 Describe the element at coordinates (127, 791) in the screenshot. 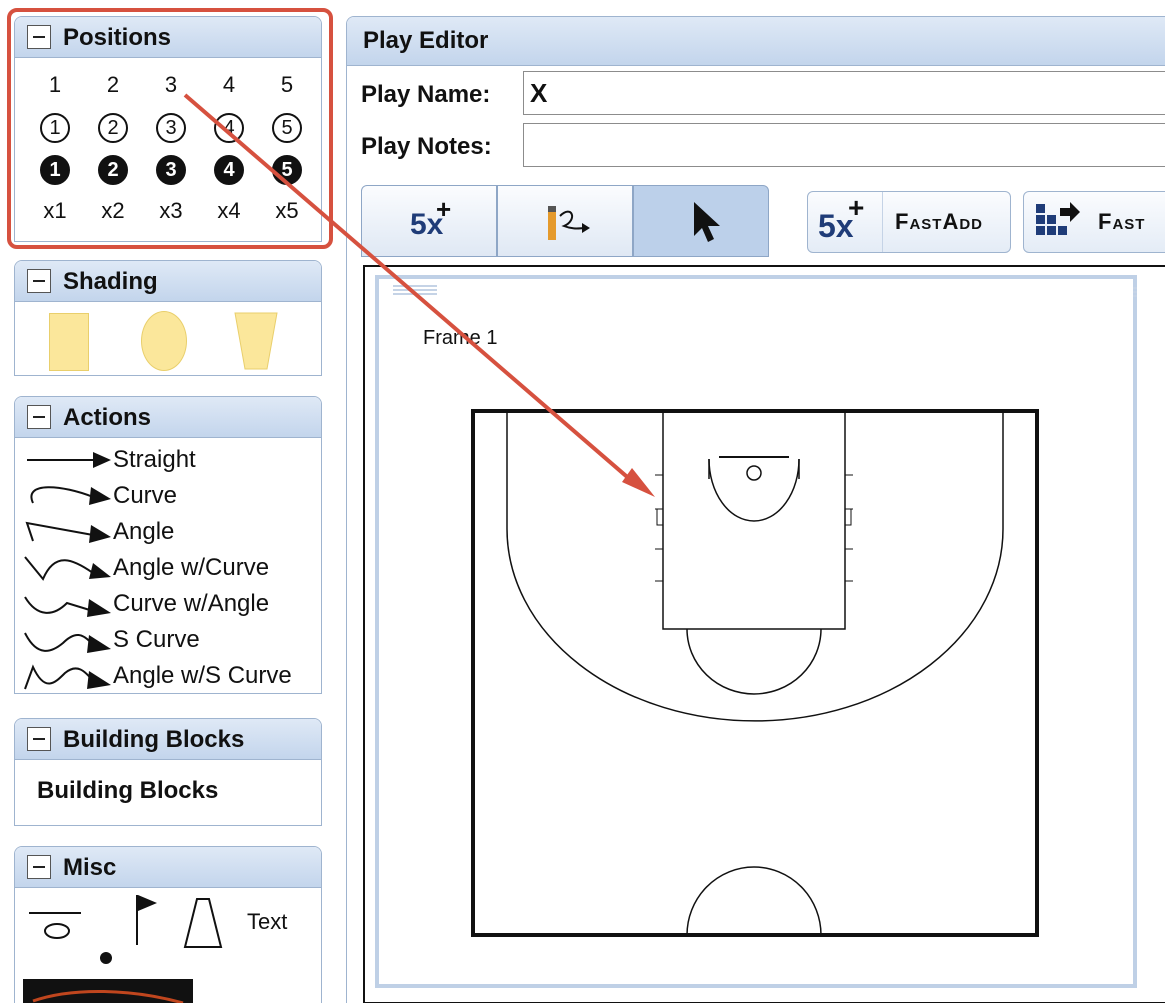

I see `building-blocks-item: Building Blocks` at that location.